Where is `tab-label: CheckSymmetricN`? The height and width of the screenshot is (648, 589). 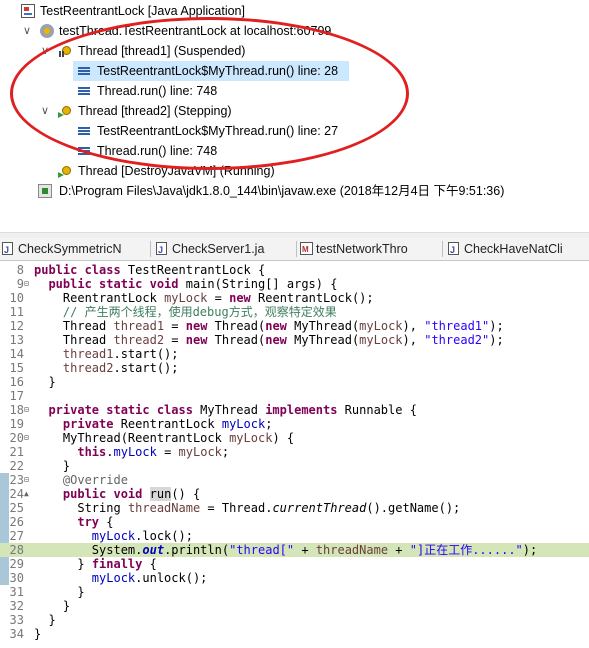 tab-label: CheckSymmetricN is located at coordinates (70, 249).